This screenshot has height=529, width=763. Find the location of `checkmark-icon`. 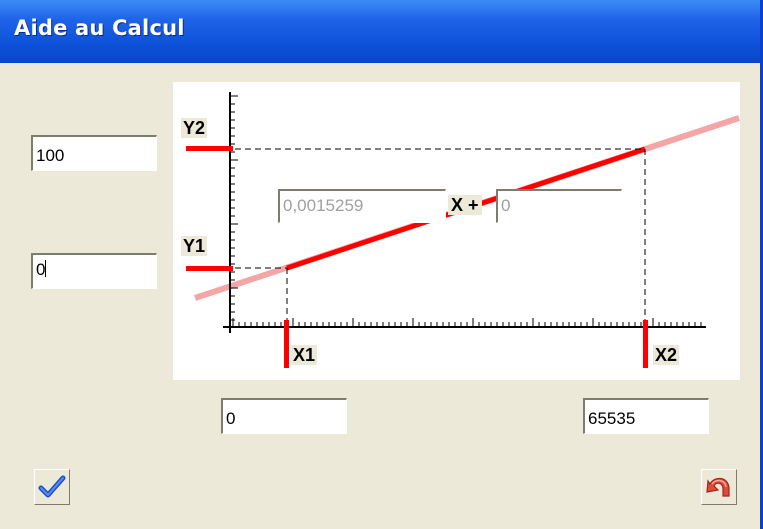

checkmark-icon is located at coordinates (52, 486).